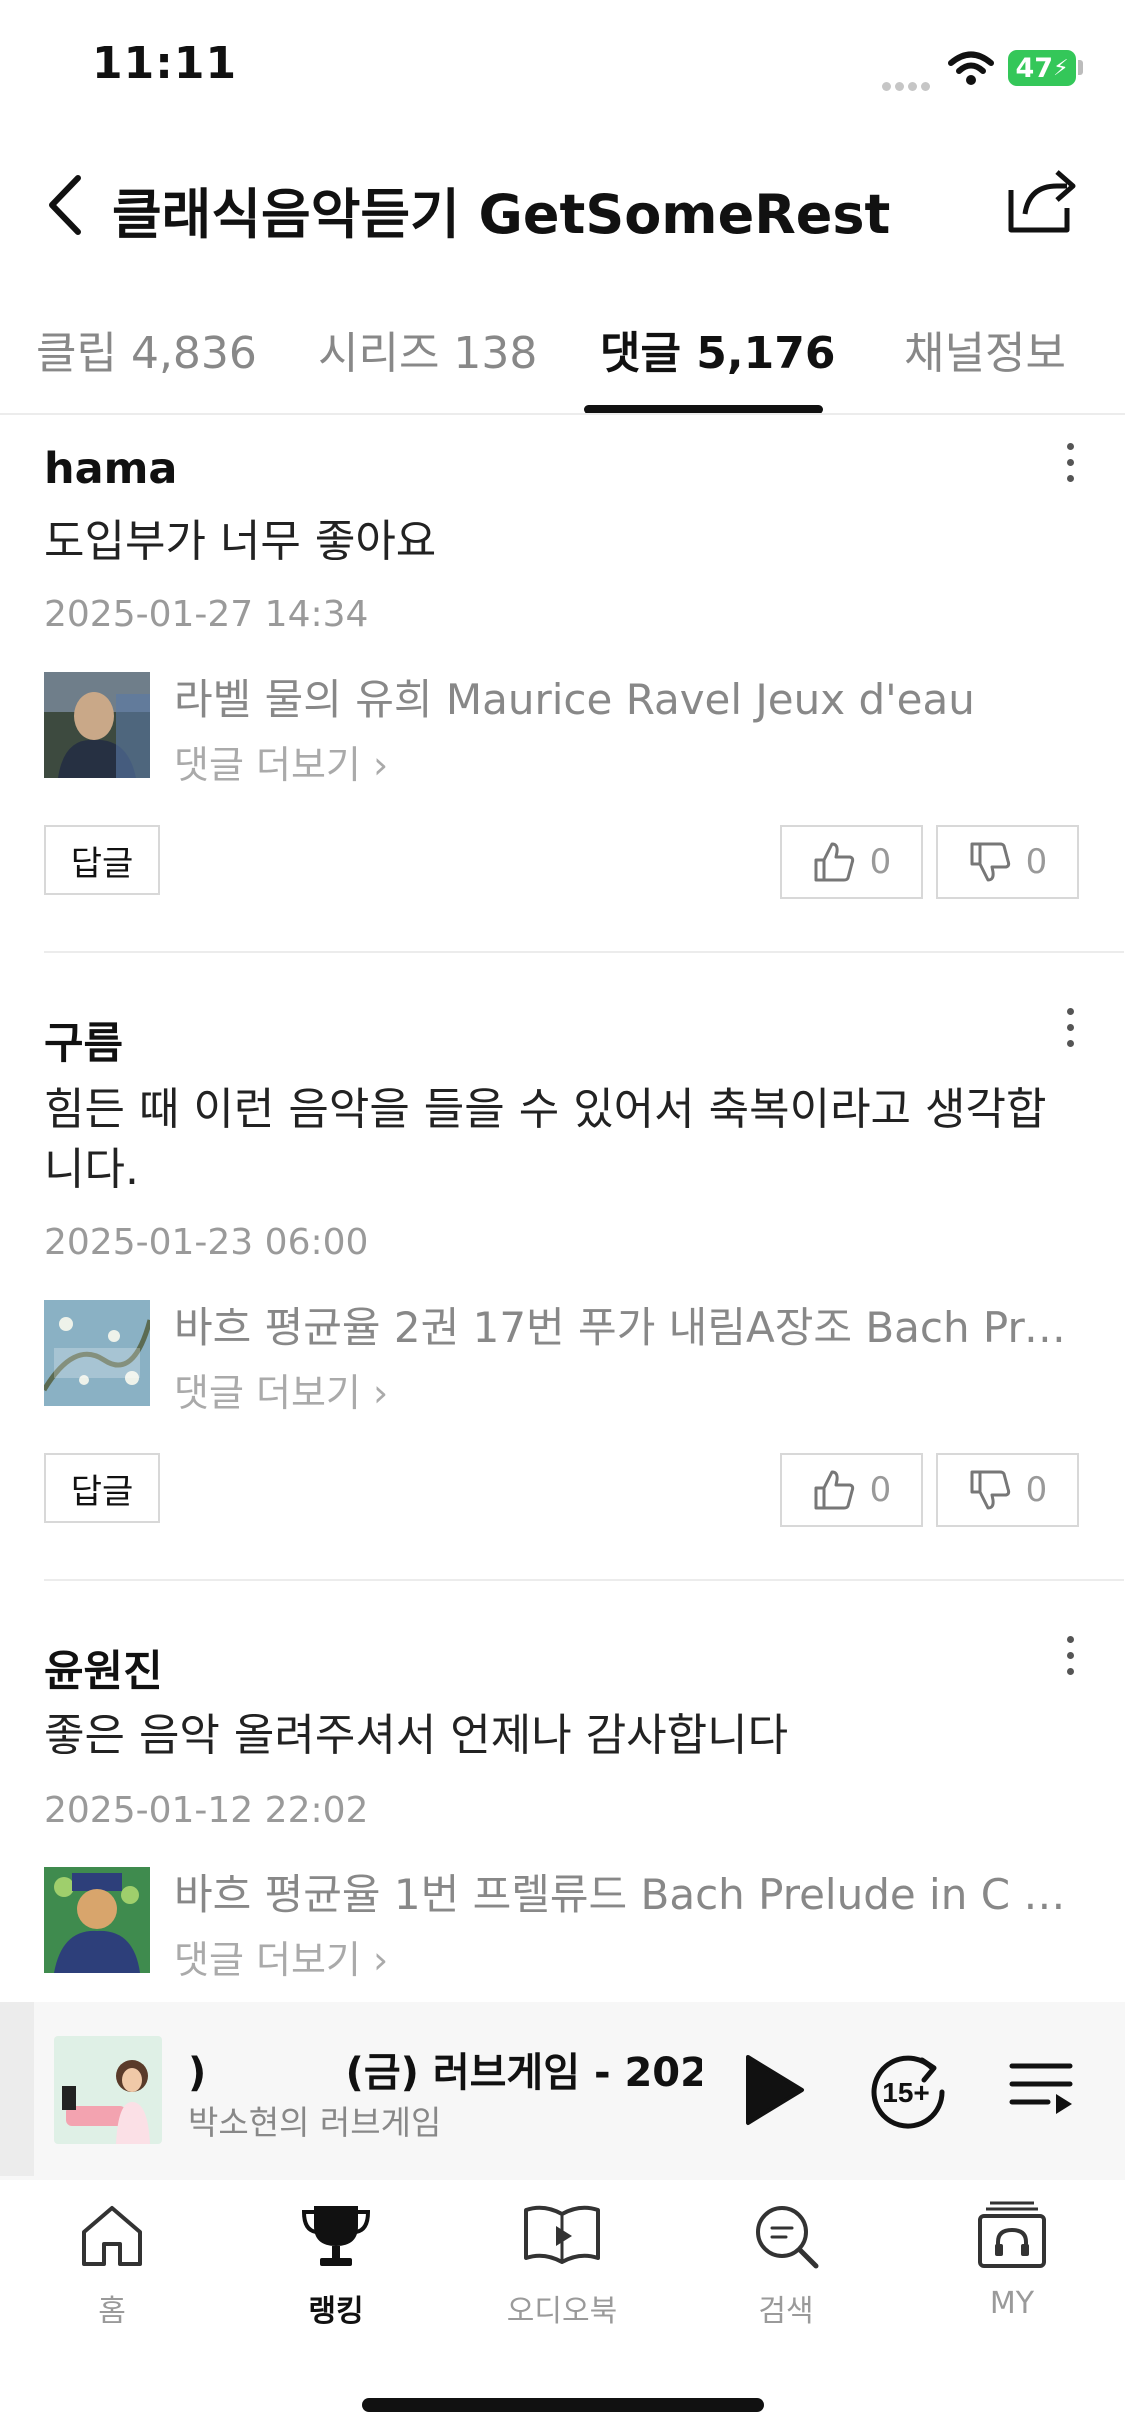 This screenshot has width=1125, height=2436. I want to click on nav-home, so click(112, 2238).